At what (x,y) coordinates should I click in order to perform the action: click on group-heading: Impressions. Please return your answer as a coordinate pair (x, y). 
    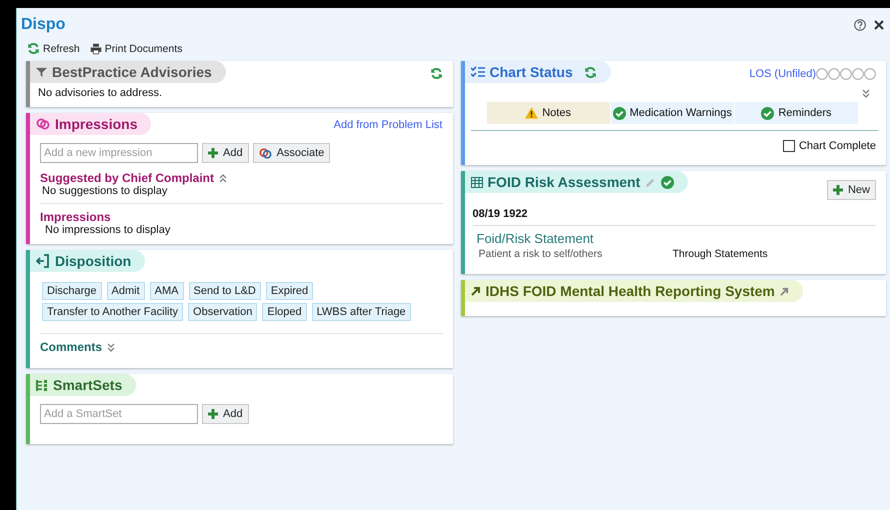
    Looking at the image, I should click on (75, 217).